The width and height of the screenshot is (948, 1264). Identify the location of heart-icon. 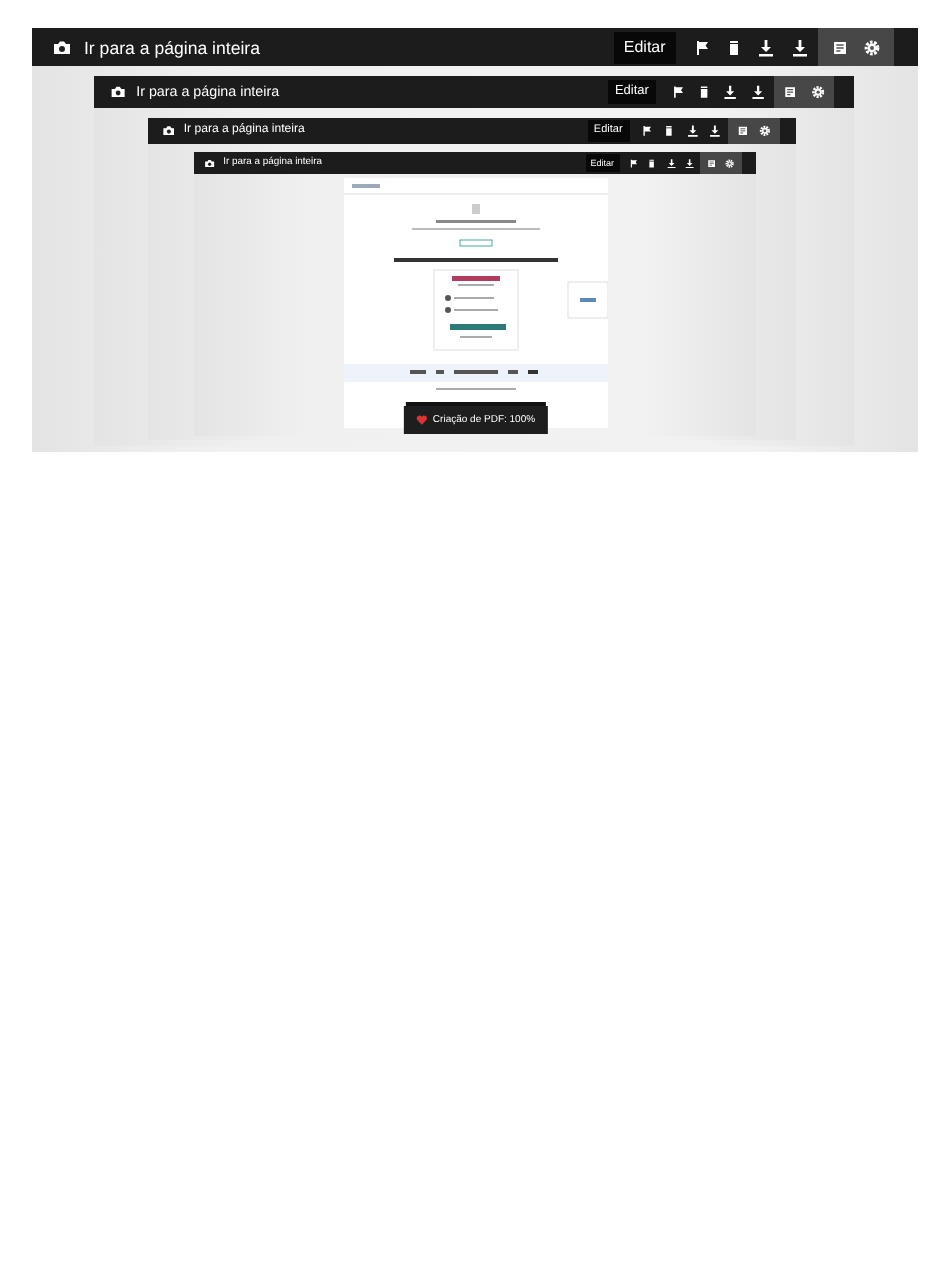
(420, 419).